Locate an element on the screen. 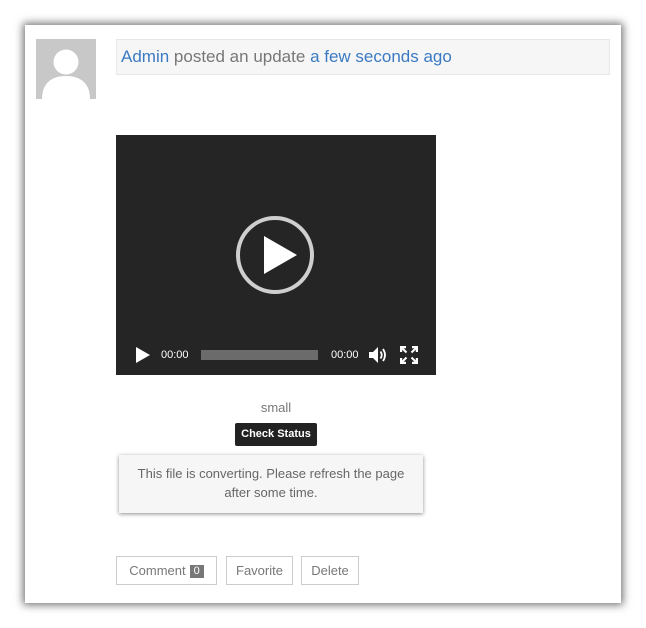  comment-button-label: Comment is located at coordinates (157, 570).